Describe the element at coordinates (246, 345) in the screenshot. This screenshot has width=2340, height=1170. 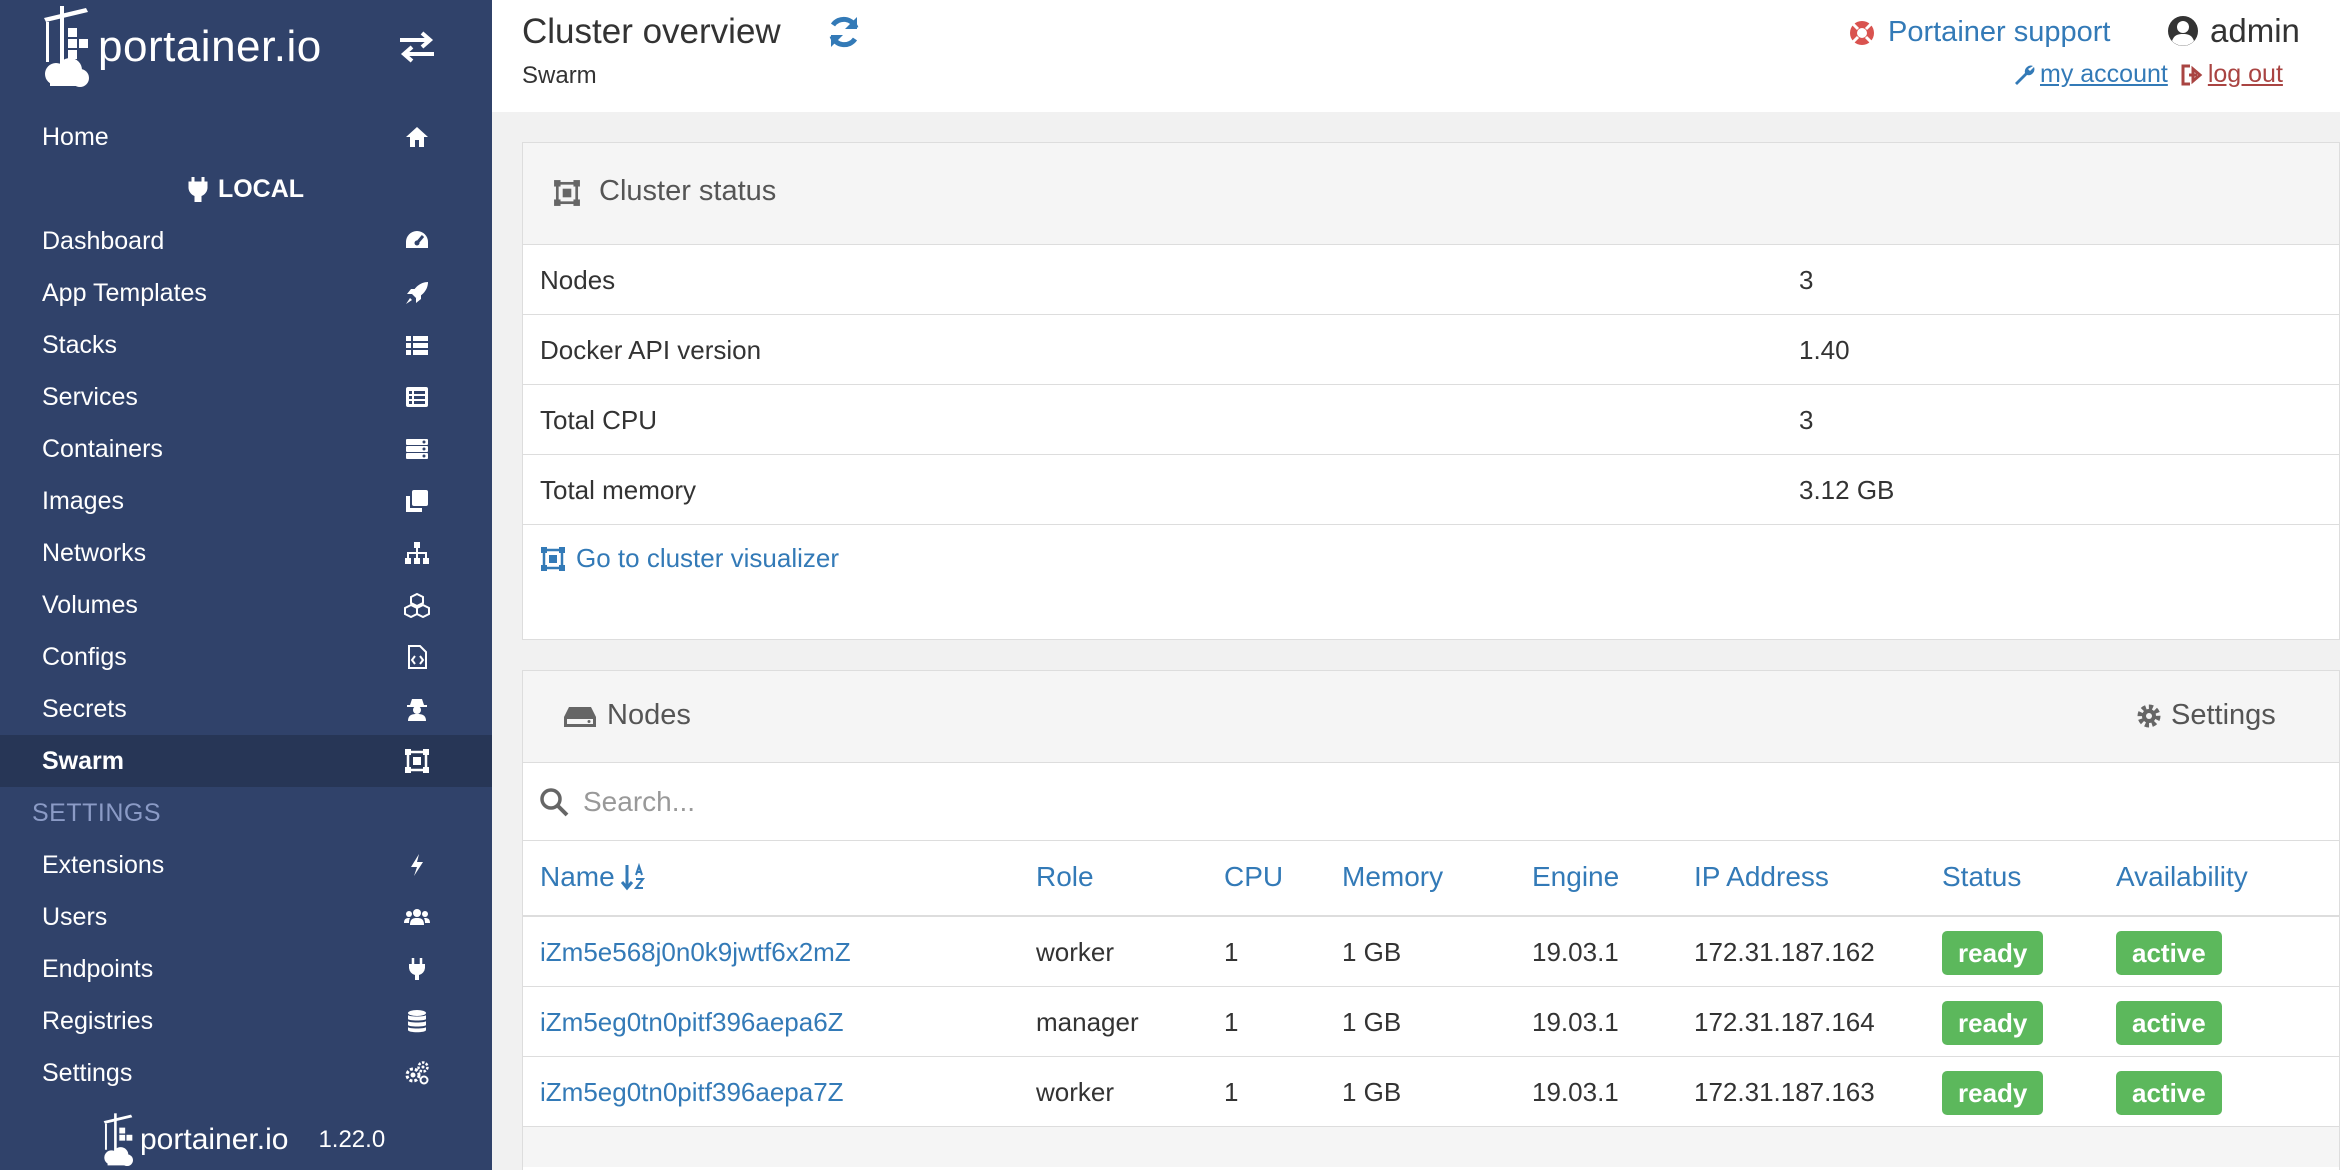
I see `sidebar-item-stacks: Stacks` at that location.